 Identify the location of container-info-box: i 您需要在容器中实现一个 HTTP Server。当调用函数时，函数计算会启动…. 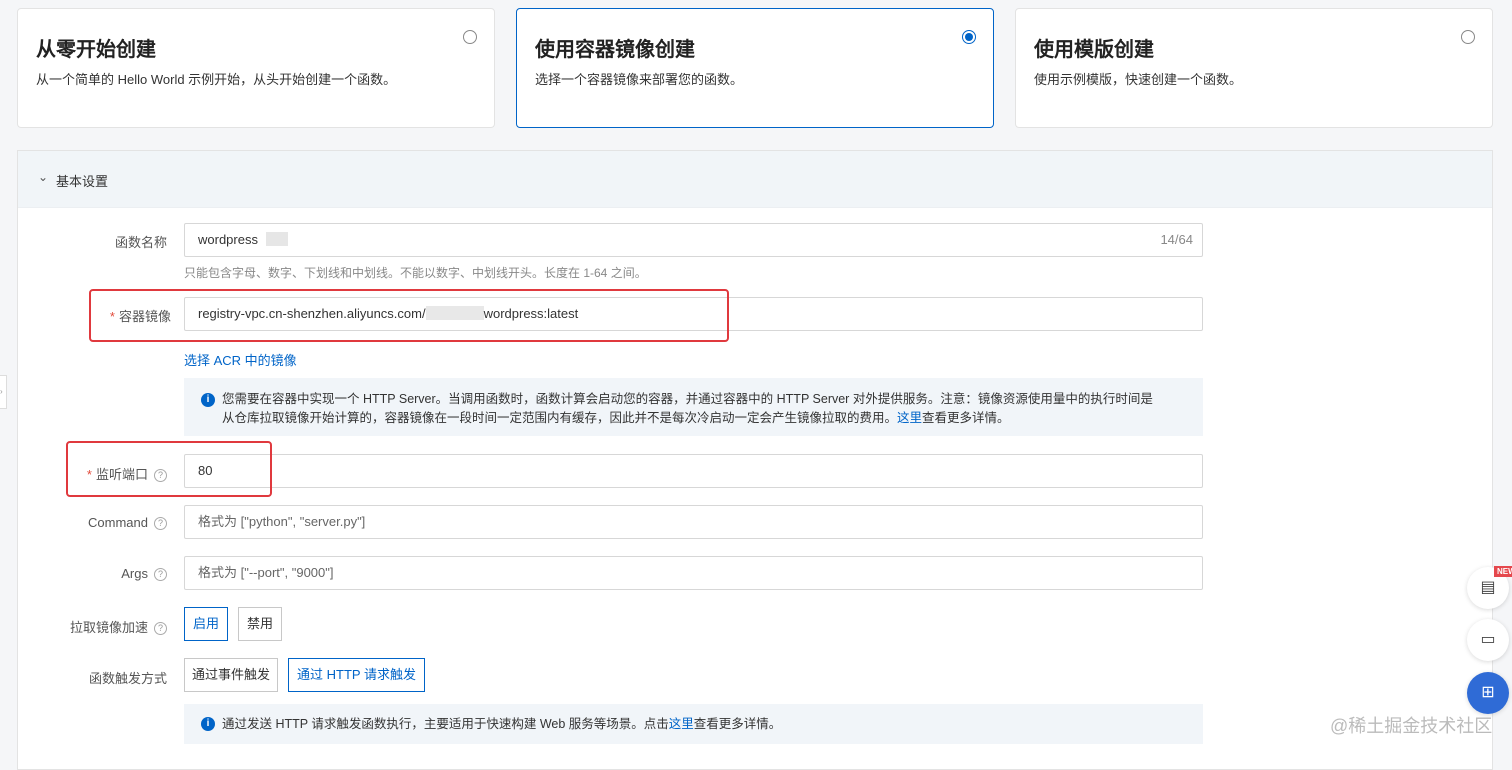
(693, 407).